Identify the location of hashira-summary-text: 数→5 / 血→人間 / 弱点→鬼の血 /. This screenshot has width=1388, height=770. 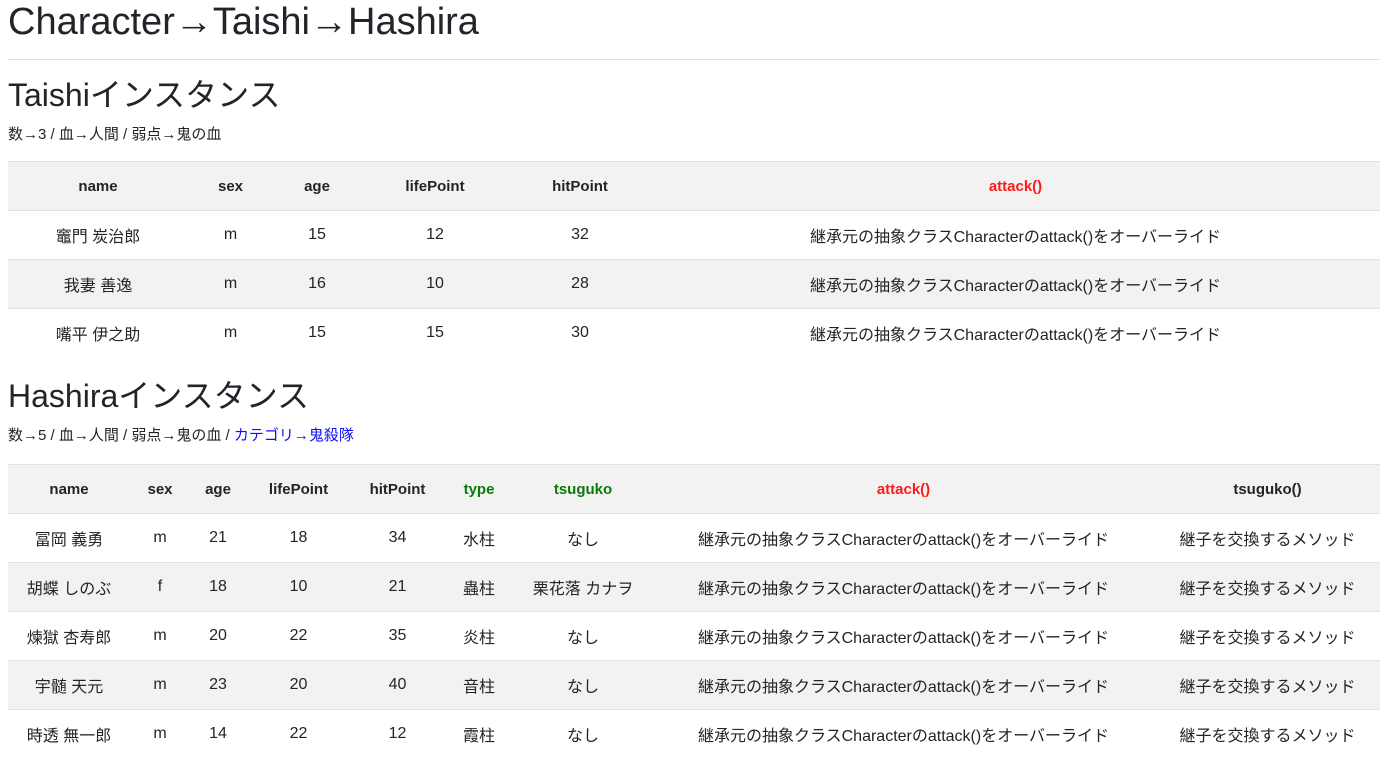
(121, 435).